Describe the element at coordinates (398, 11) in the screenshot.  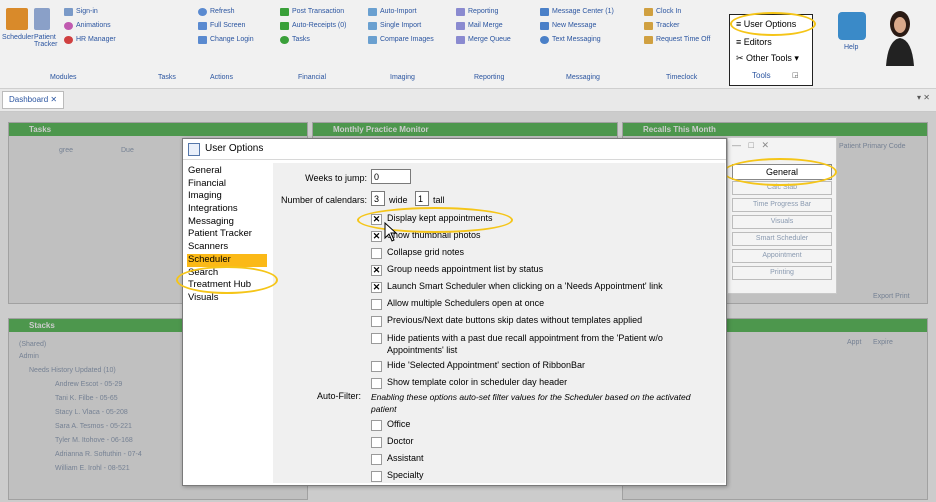
I see `ribbon-auto-import: Auto-Import` at that location.